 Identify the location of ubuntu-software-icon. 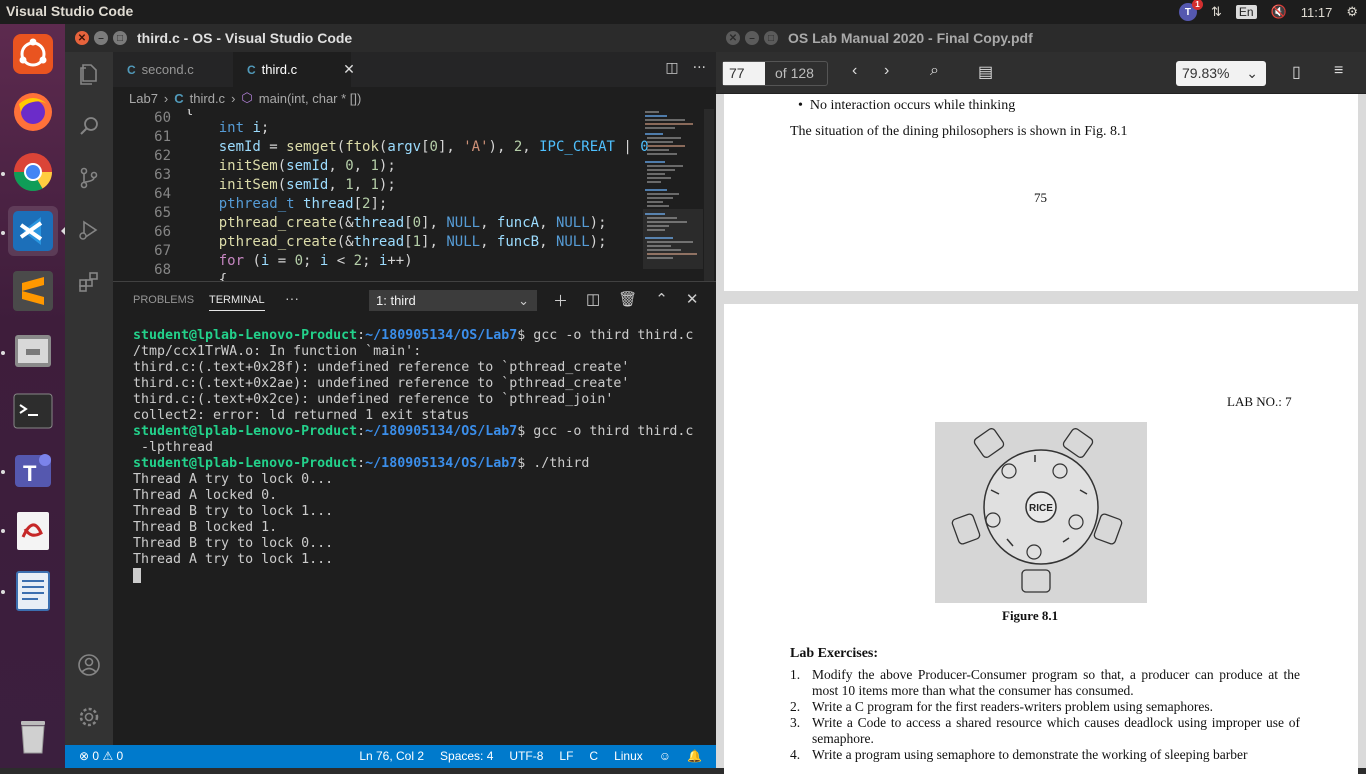
(33, 54).